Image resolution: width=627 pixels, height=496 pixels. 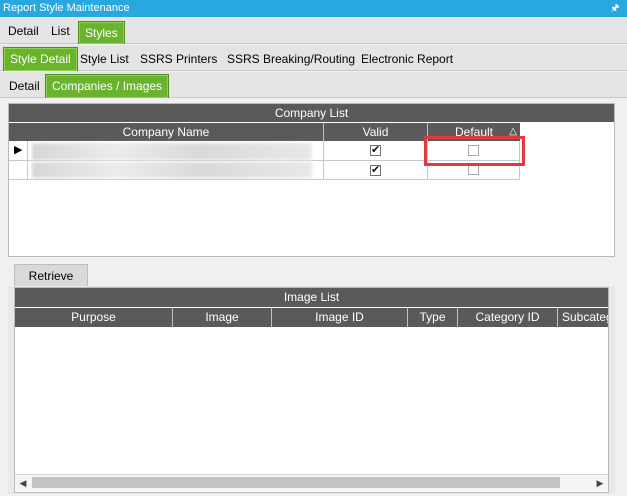 I want to click on retrieve-button: Retrieve, so click(x=51, y=275).